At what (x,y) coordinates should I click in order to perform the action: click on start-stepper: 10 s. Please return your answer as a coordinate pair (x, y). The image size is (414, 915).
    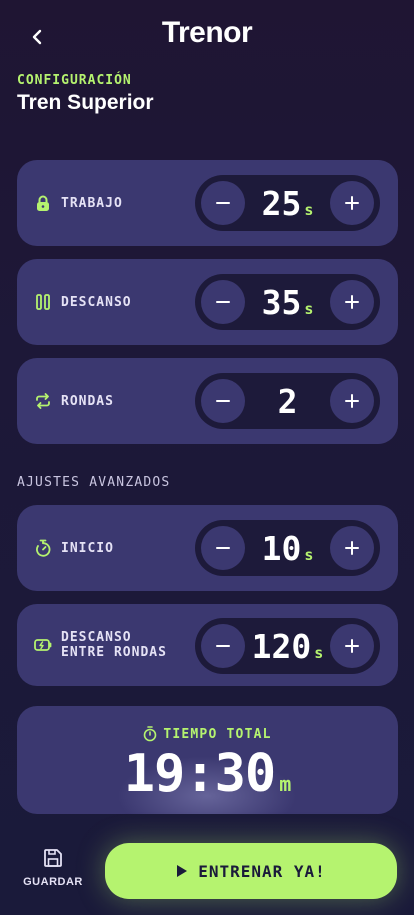
    Looking at the image, I should click on (287, 548).